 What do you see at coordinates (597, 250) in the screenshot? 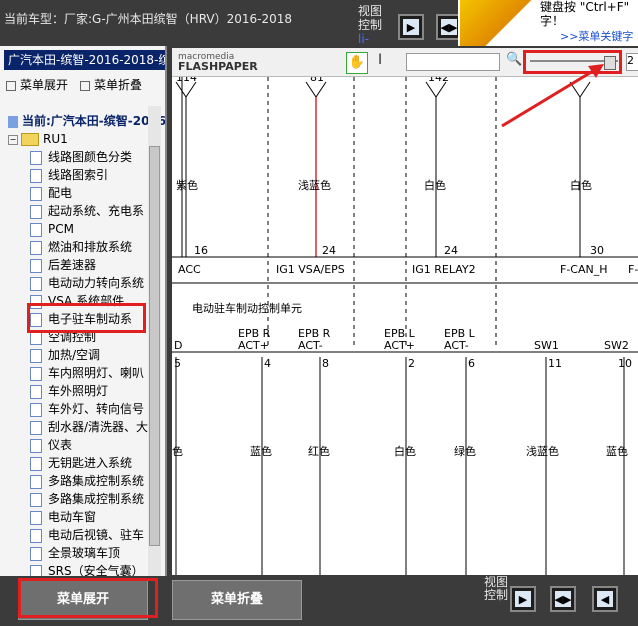
I see `pin-number: 30` at bounding box center [597, 250].